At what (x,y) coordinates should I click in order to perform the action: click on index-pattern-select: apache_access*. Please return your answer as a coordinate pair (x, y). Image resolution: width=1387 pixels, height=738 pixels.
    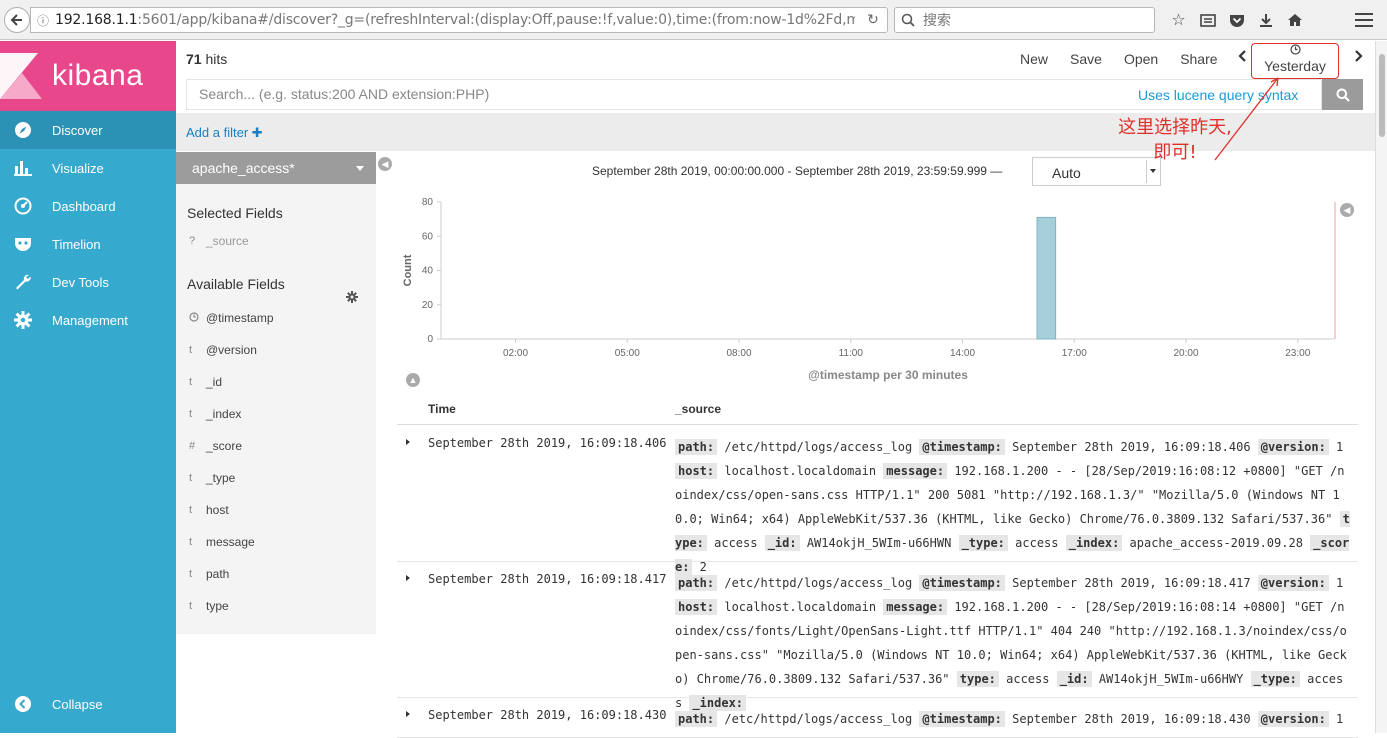
    Looking at the image, I should click on (276, 168).